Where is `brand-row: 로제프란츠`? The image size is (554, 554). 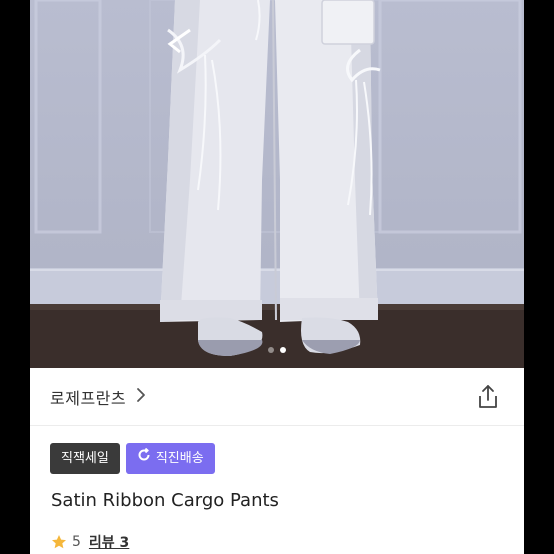
brand-row: 로제프란츠 is located at coordinates (277, 397).